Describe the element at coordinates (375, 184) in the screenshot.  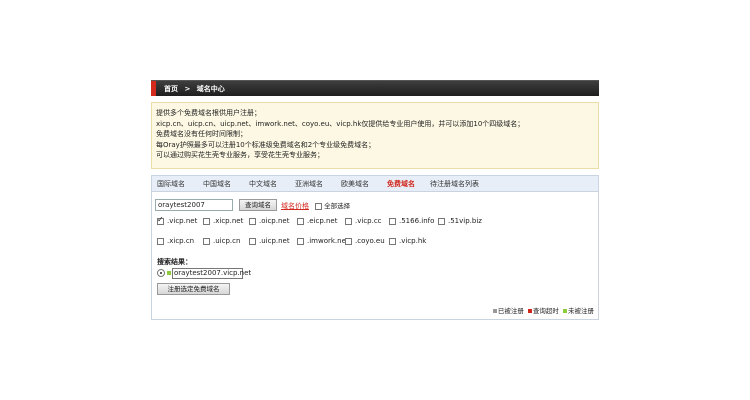
I see `tab-bar: 国际域名 中国域名 中文域名 亚洲域名 欧美域名 免费域名 待注册域名列表` at that location.